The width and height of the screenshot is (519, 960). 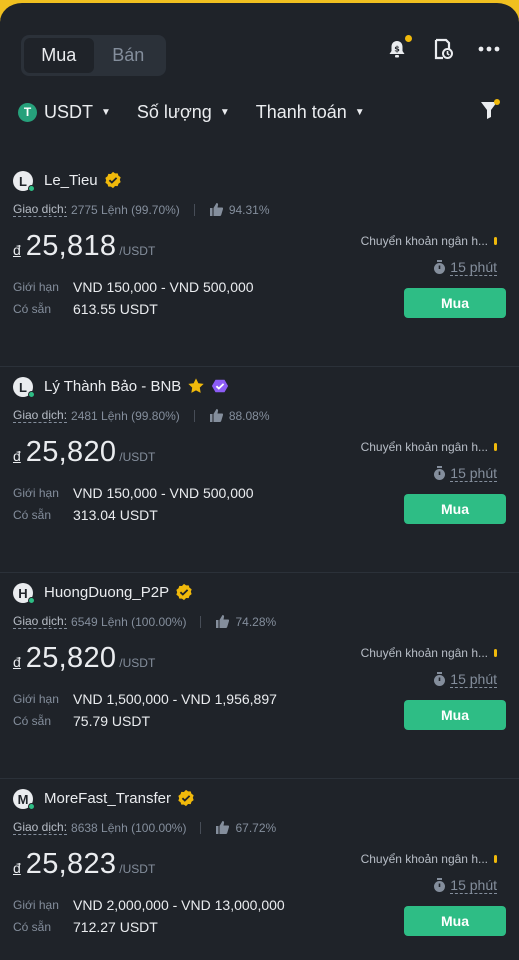 I want to click on price: đ 25,823 /USDT, so click(x=84, y=864).